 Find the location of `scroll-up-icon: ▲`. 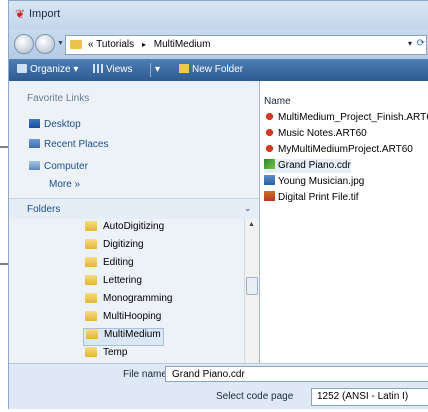

scroll-up-icon: ▲ is located at coordinates (251, 224).